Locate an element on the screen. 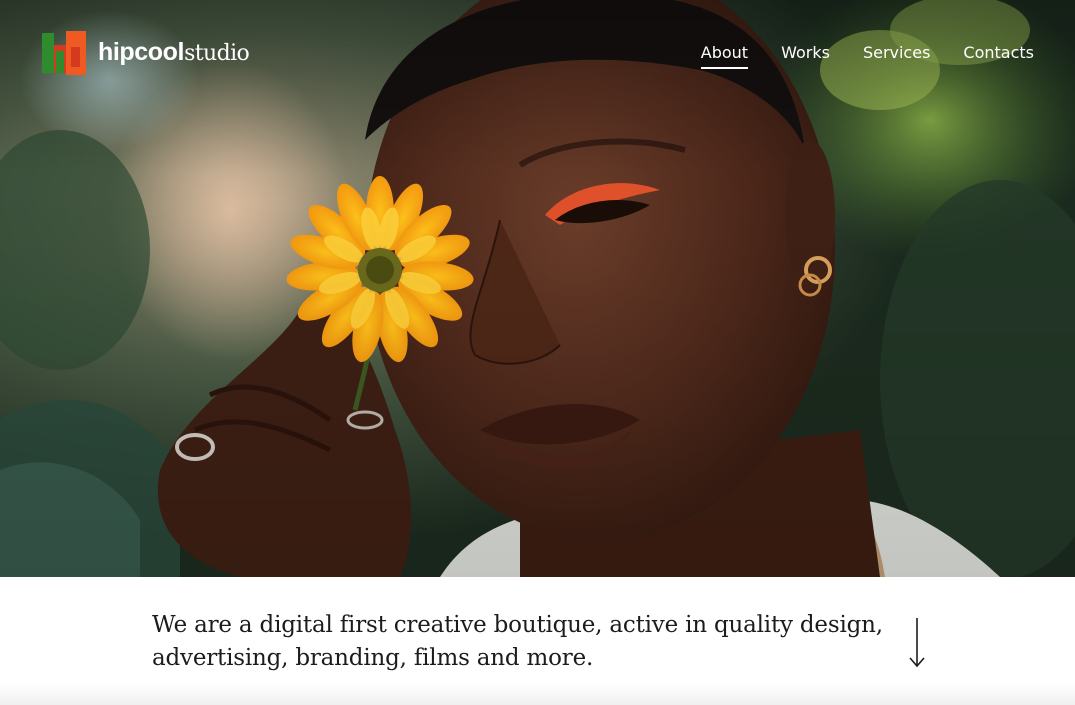  nav-services: Services is located at coordinates (896, 56).